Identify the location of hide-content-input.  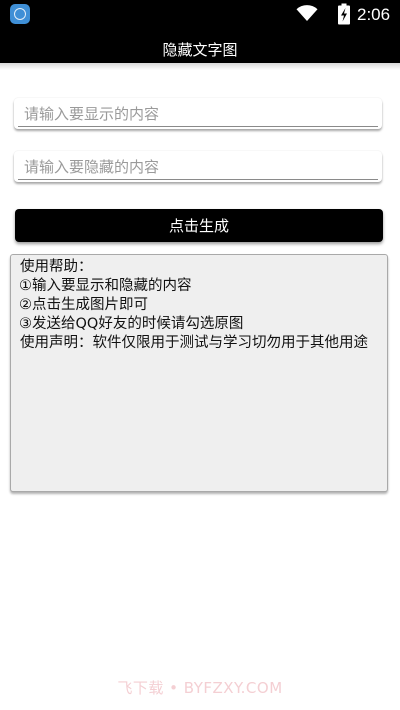
(198, 165).